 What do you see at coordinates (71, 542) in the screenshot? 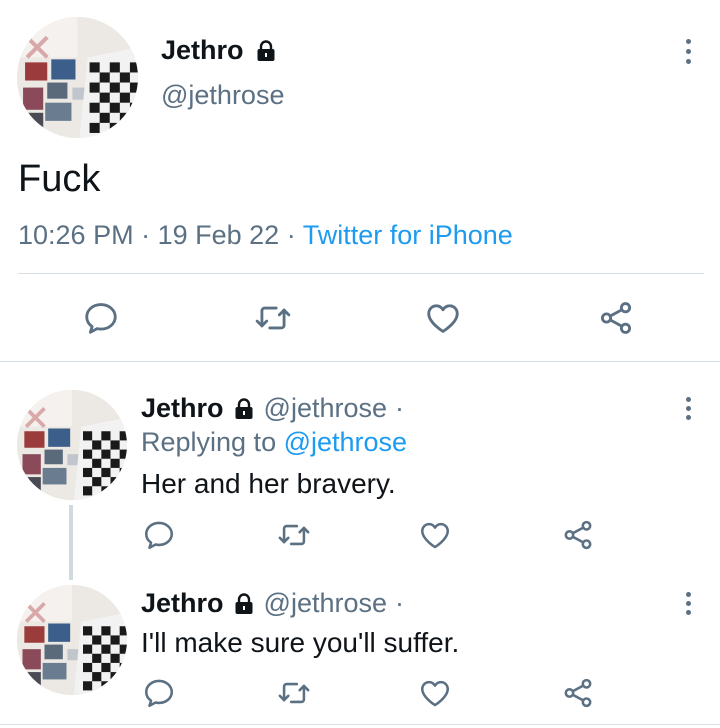
I see `thread-line` at bounding box center [71, 542].